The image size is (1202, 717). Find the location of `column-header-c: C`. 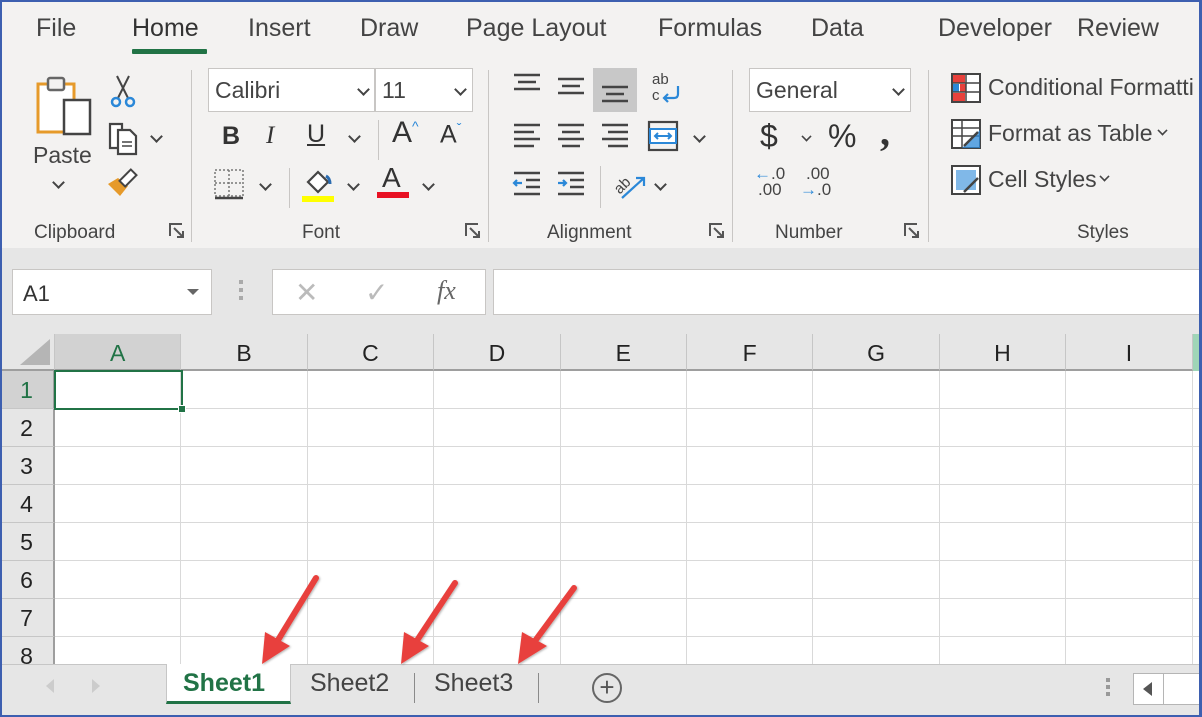

column-header-c: C is located at coordinates (371, 352).